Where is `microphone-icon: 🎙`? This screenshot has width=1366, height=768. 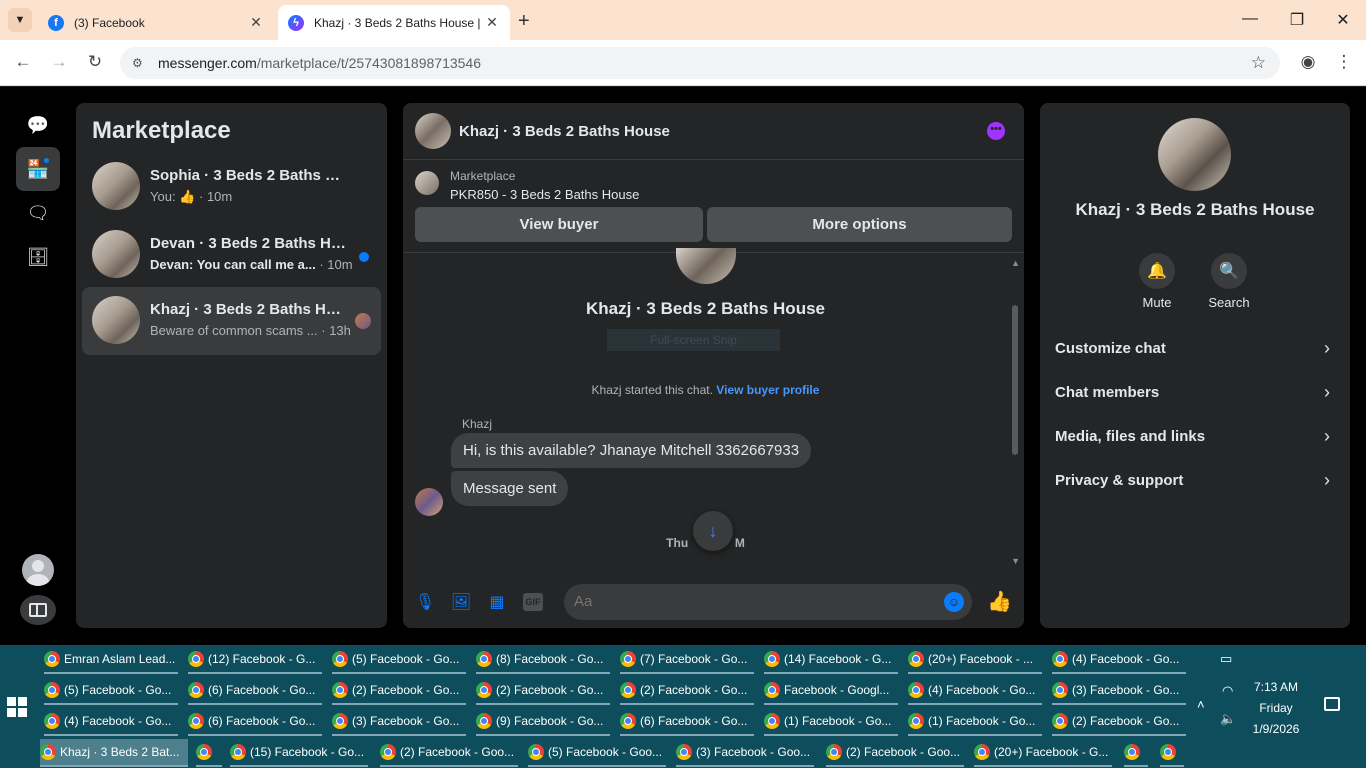 microphone-icon: 🎙 is located at coordinates (425, 602).